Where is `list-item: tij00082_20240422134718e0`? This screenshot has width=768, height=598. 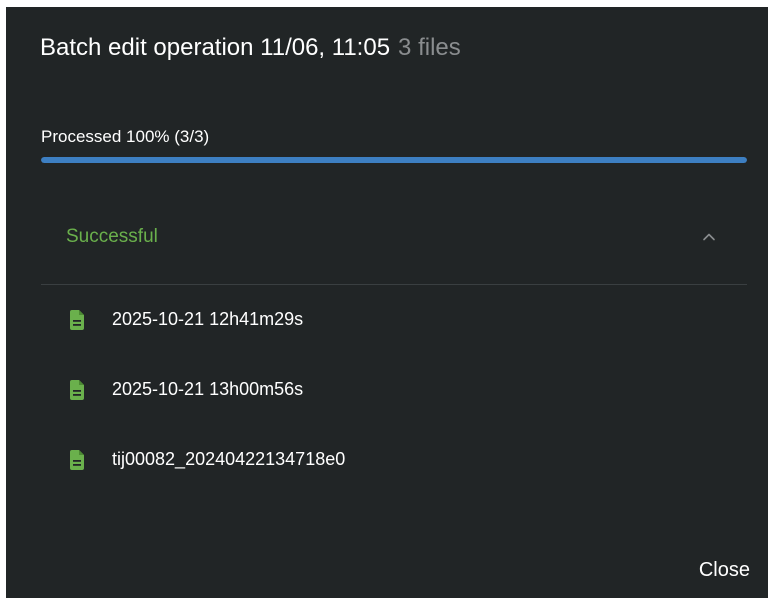 list-item: tij00082_20240422134718e0 is located at coordinates (394, 460).